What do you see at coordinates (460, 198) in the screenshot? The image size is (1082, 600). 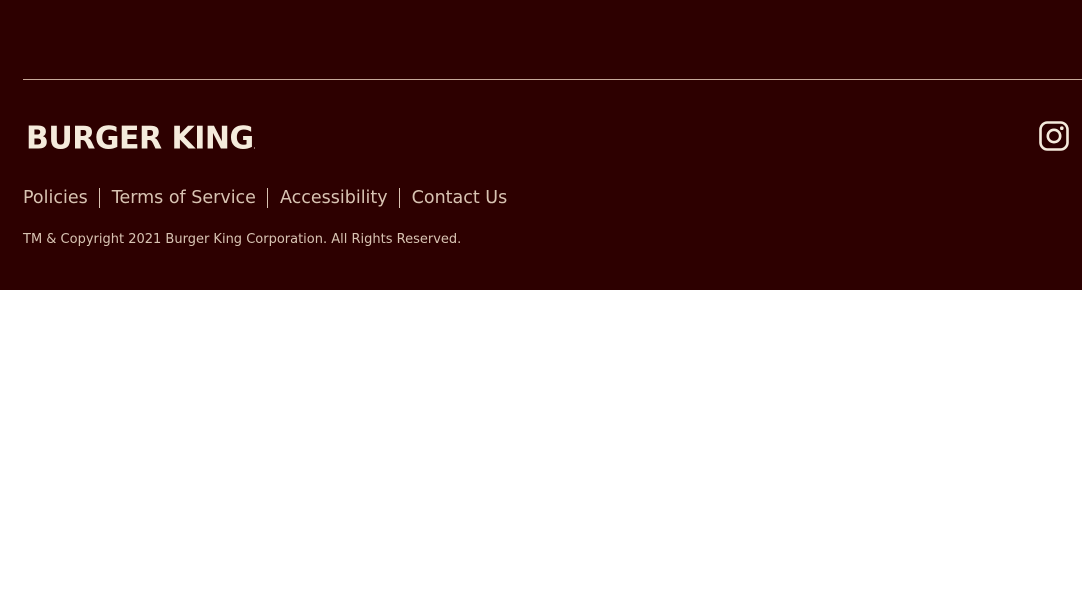 I see `contact-us-link: Contact Us` at bounding box center [460, 198].